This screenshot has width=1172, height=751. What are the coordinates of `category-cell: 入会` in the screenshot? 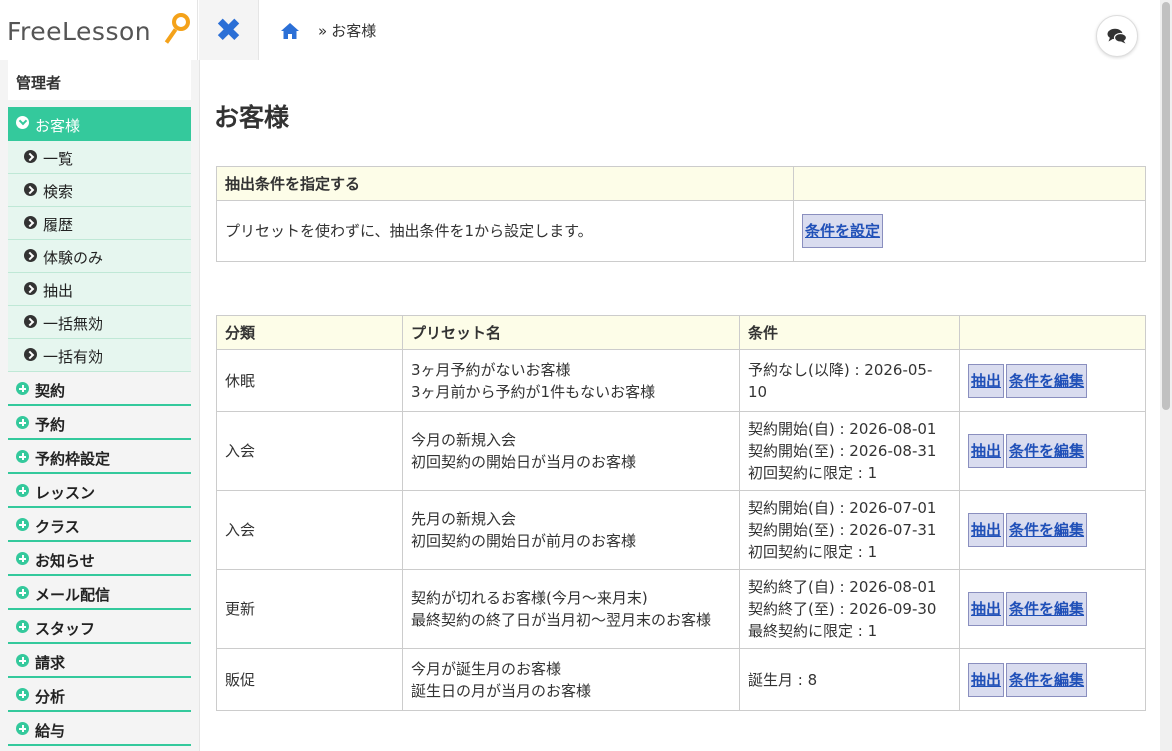 It's located at (309, 451).